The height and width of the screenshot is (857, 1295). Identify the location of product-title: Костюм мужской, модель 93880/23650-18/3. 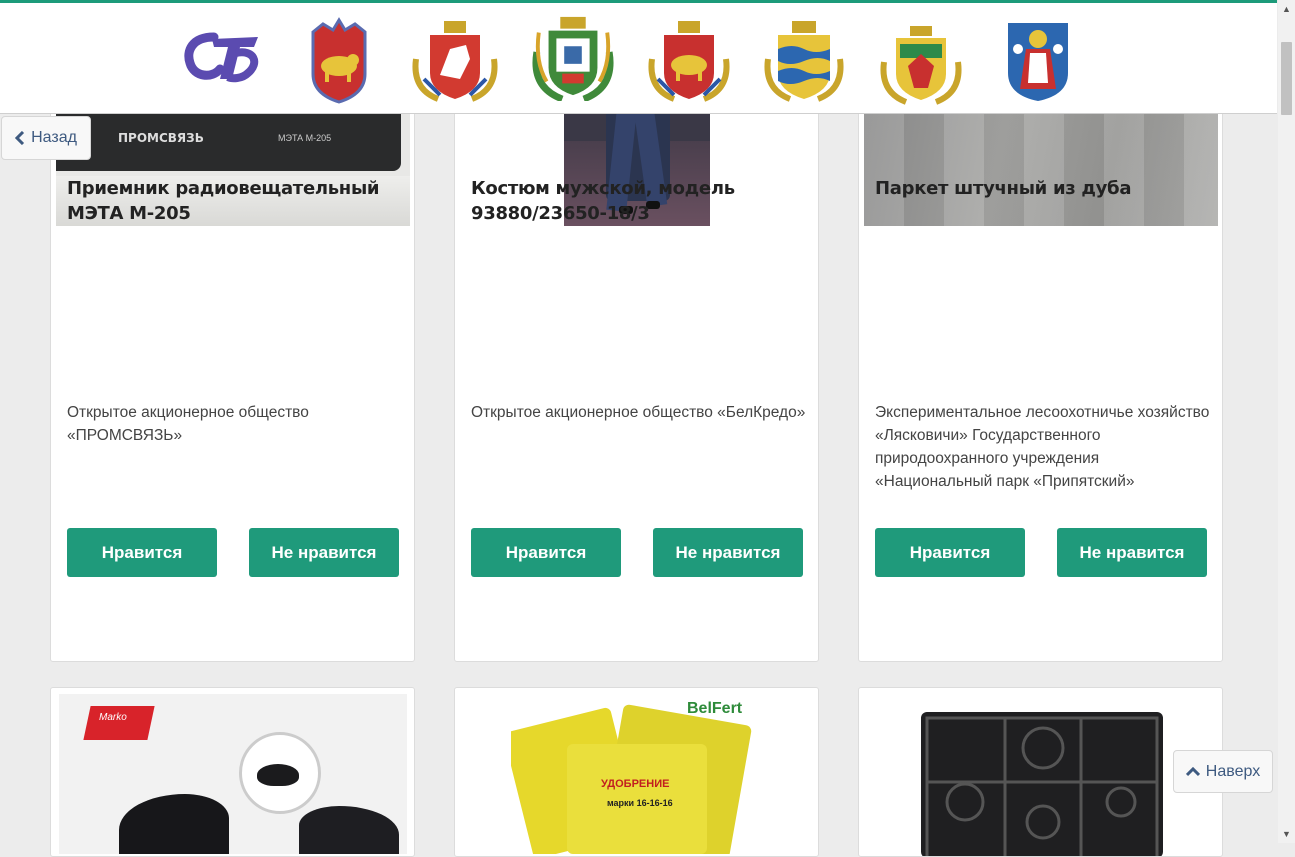
(638, 201).